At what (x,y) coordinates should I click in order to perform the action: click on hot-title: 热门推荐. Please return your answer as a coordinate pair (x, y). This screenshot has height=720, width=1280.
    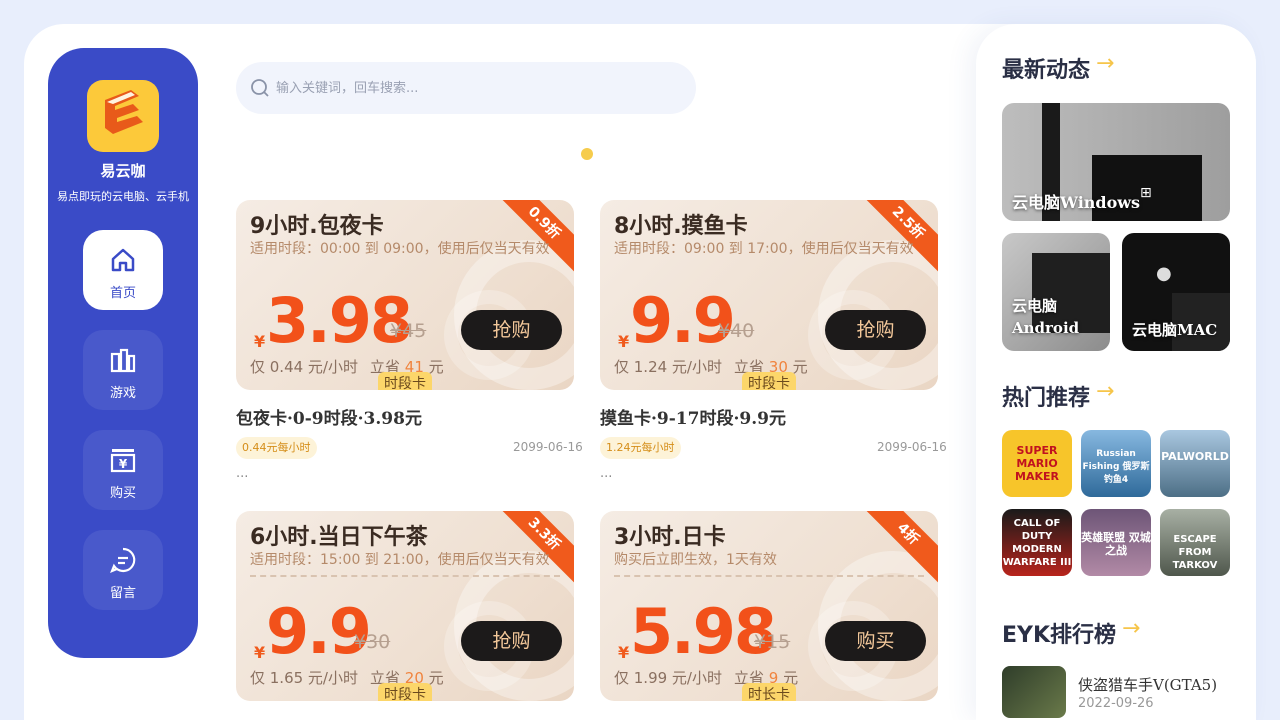
    Looking at the image, I should click on (1046, 396).